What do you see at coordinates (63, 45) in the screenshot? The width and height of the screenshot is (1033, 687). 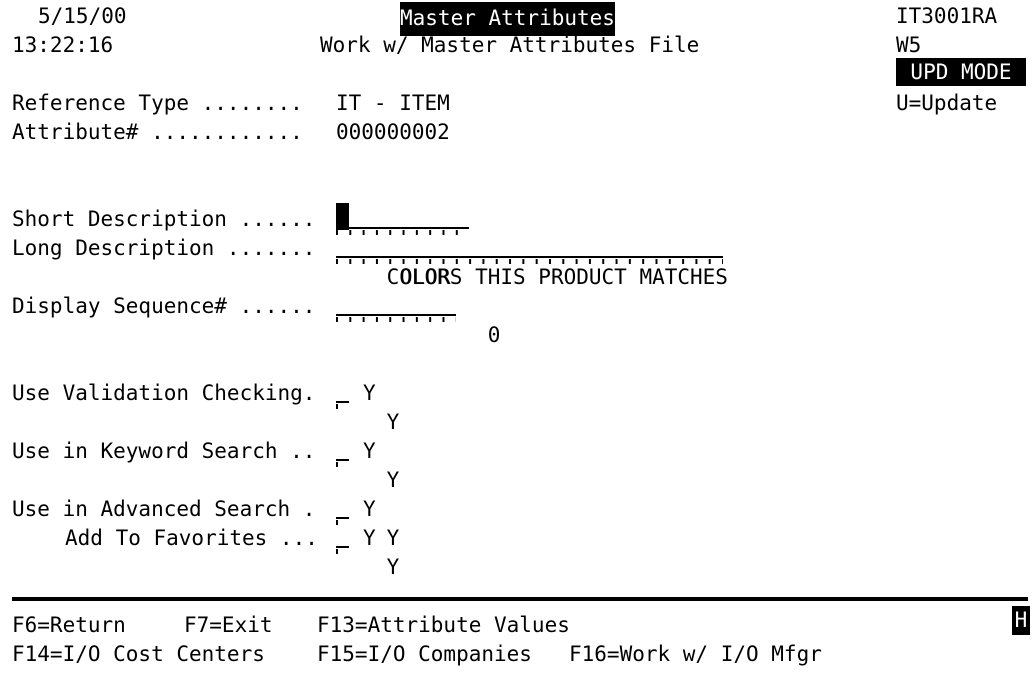 I see `system-time: 13:22:16` at bounding box center [63, 45].